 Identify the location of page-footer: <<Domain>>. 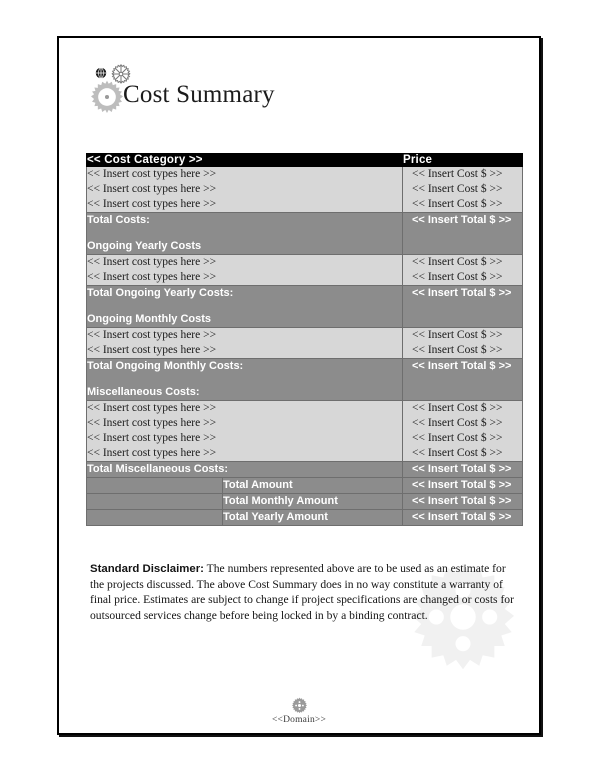
(299, 711).